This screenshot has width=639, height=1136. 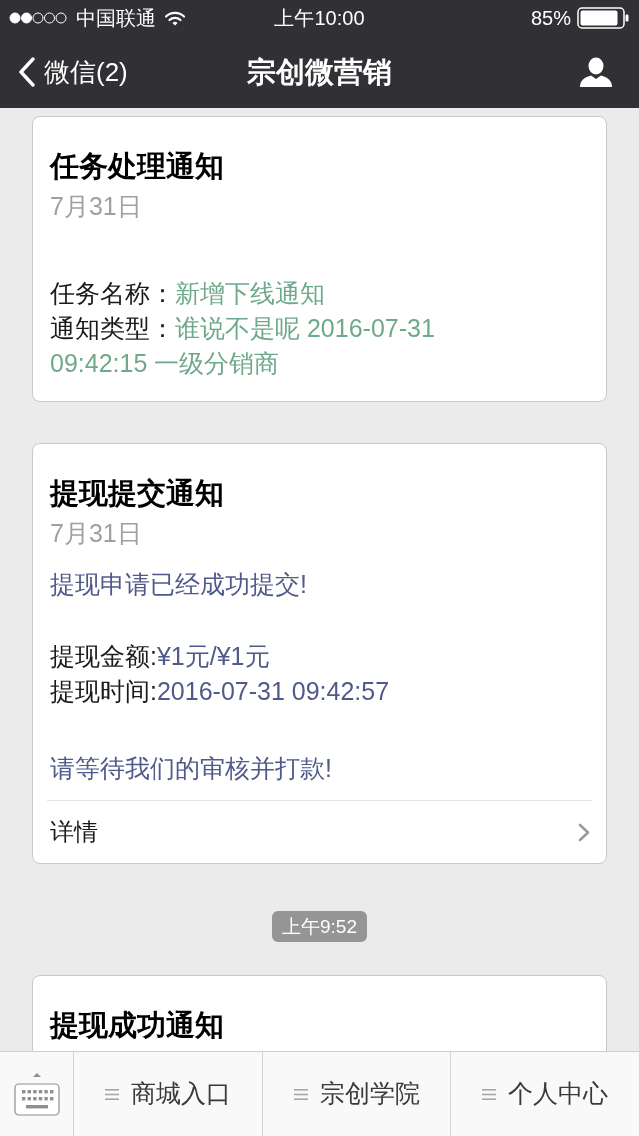 I want to click on field-line: 通知类型：谁说不是呢 2016-07-31 09:42:15 一级分销商, so click(x=243, y=346).